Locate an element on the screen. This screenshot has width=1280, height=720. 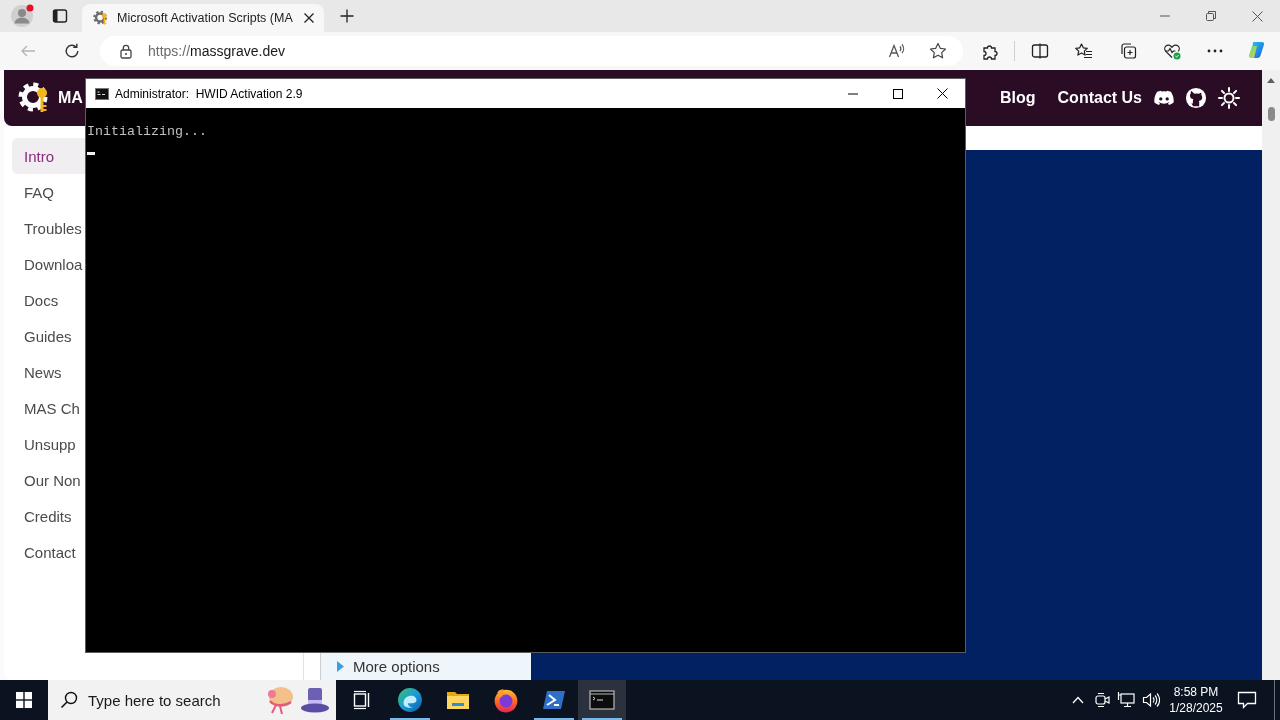
scrollbar is located at coordinates (1271, 375).